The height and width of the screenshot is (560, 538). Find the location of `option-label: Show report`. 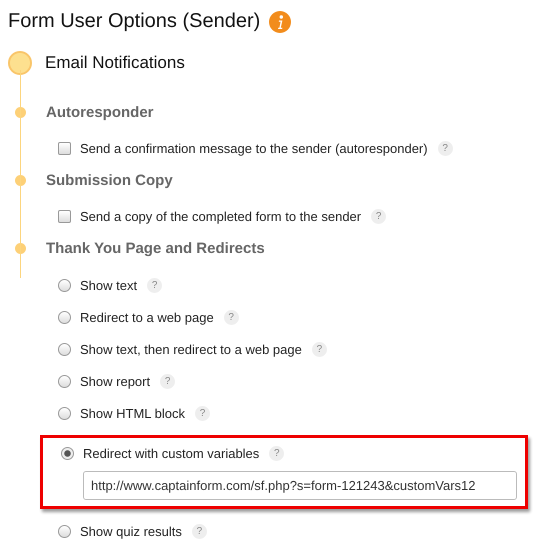

option-label: Show report is located at coordinates (115, 381).